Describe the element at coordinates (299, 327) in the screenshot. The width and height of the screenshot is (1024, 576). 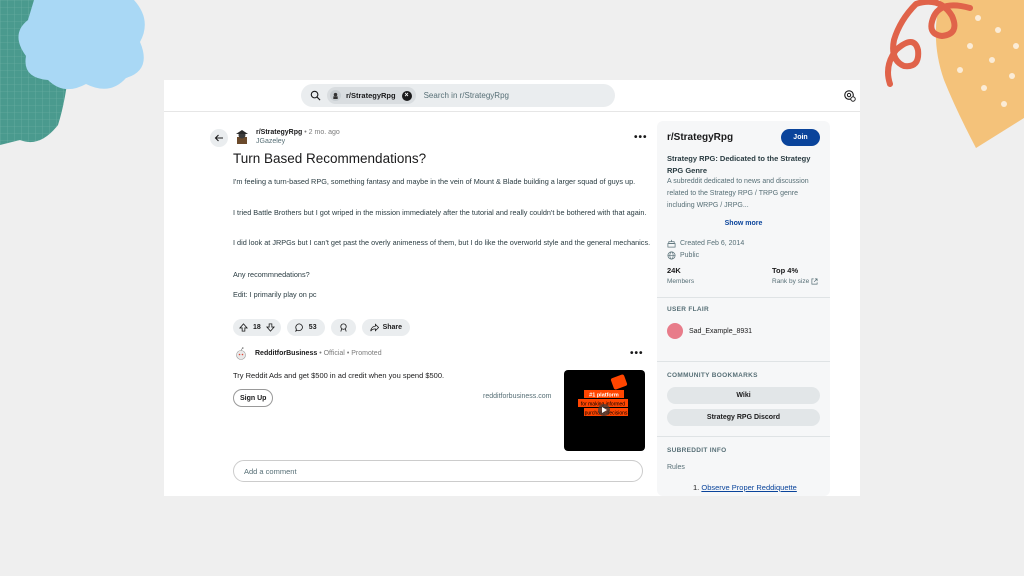
I see `comment-icon` at that location.